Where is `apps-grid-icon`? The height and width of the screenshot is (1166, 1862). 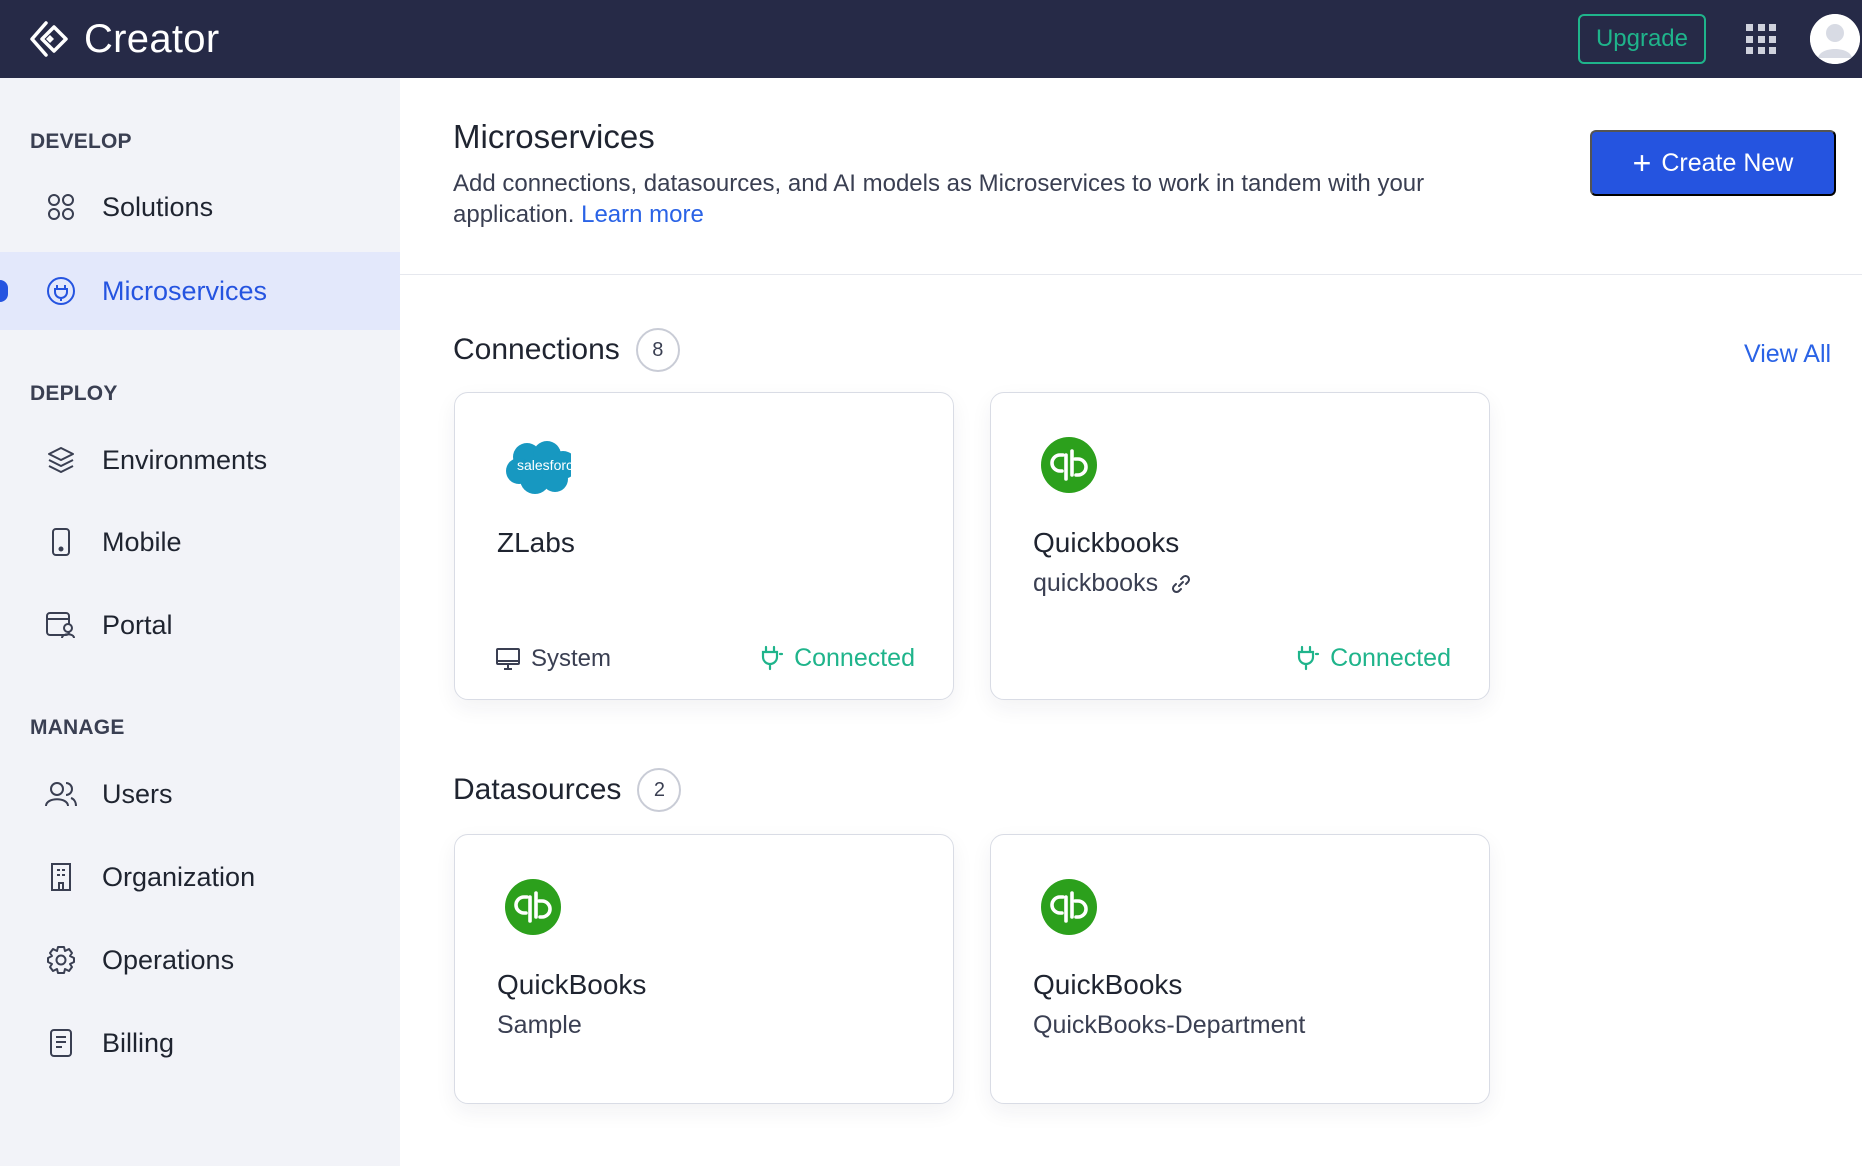 apps-grid-icon is located at coordinates (1761, 39).